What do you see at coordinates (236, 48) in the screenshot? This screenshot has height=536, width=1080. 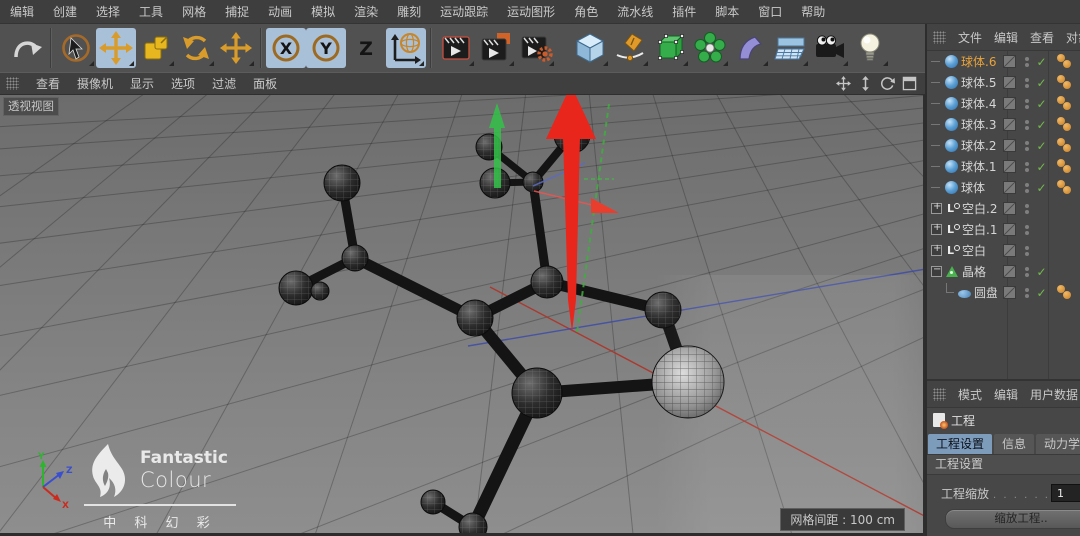 I see `last-tool-move-button` at bounding box center [236, 48].